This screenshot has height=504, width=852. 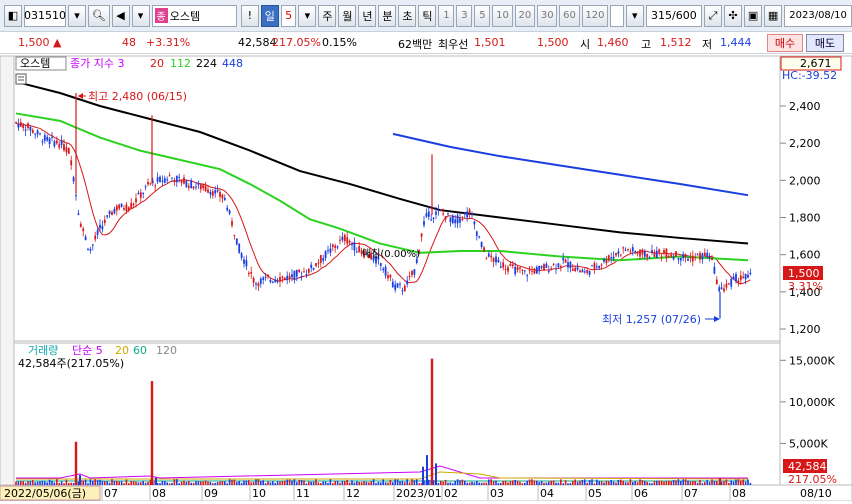 I want to click on interval-120-button: 120, so click(x=595, y=15).